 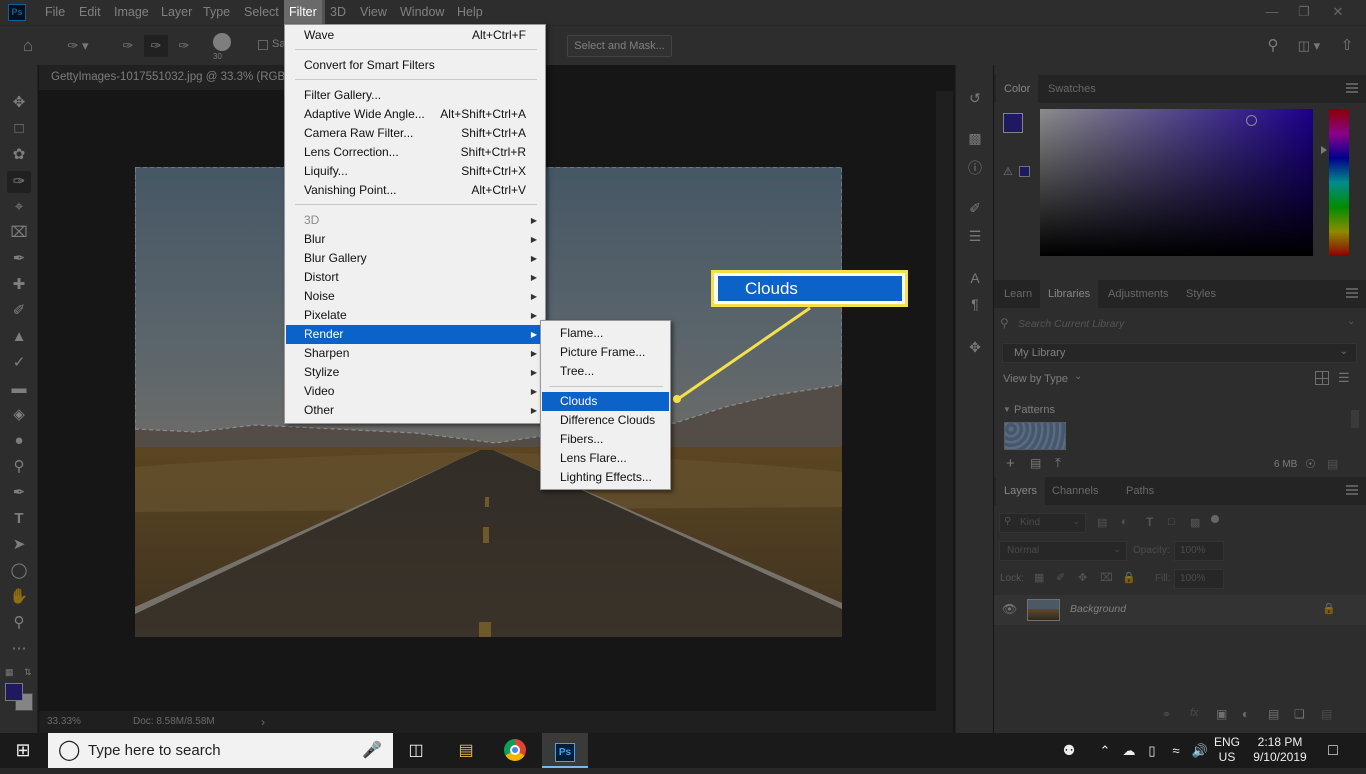 I want to click on character-panel-icon: A, so click(x=975, y=278).